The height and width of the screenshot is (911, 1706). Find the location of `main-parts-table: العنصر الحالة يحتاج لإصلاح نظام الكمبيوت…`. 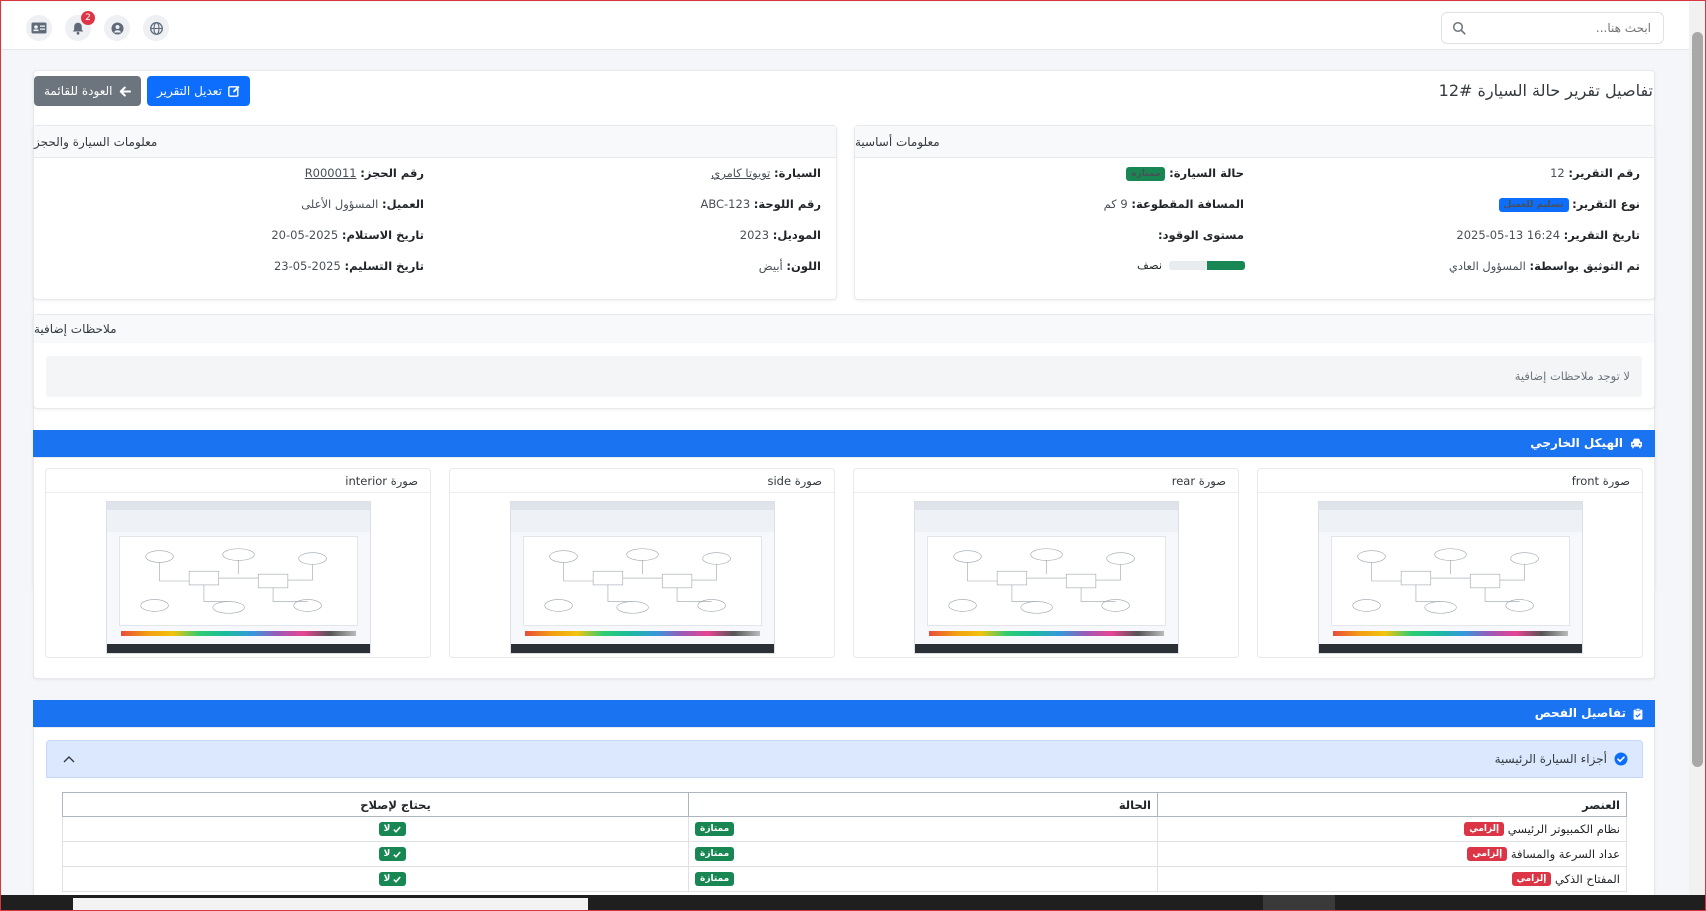

main-parts-table: العنصر الحالة يحتاج لإصلاح نظام الكمبيوت… is located at coordinates (844, 842).